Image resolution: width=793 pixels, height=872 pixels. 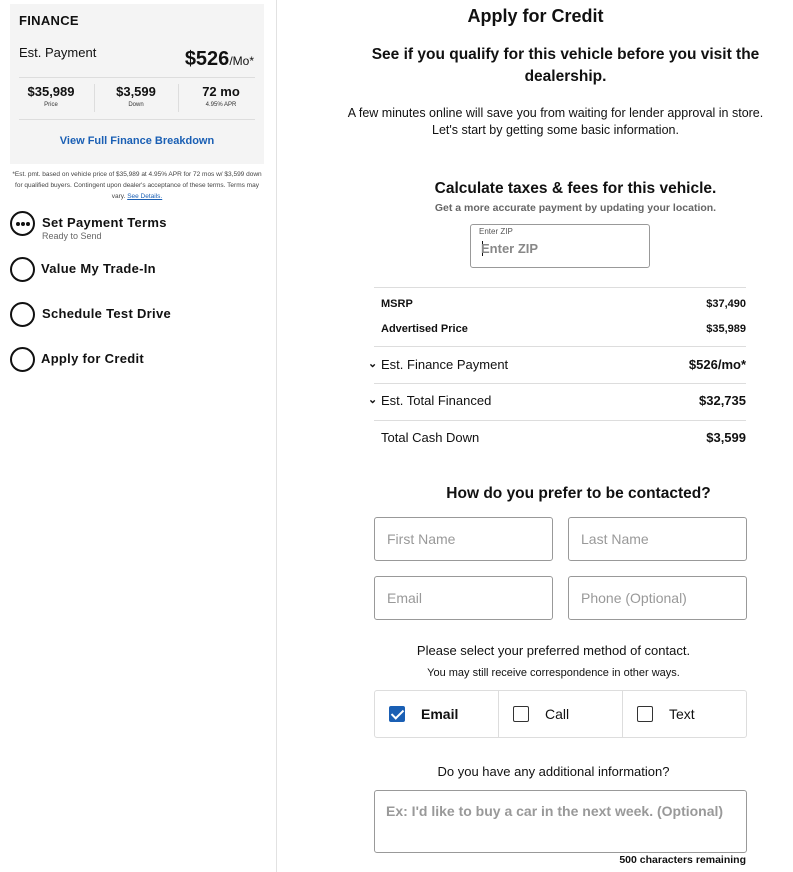 I want to click on step-label: Value My Trade-In, so click(x=98, y=268).